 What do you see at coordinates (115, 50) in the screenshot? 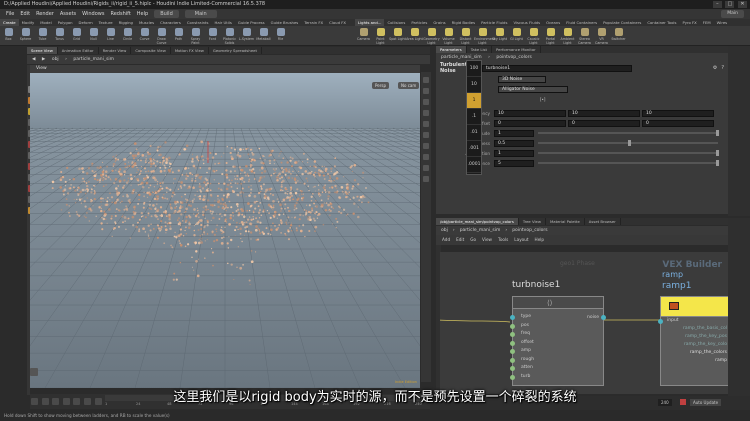
I see `pane-tab: Render View` at bounding box center [115, 50].